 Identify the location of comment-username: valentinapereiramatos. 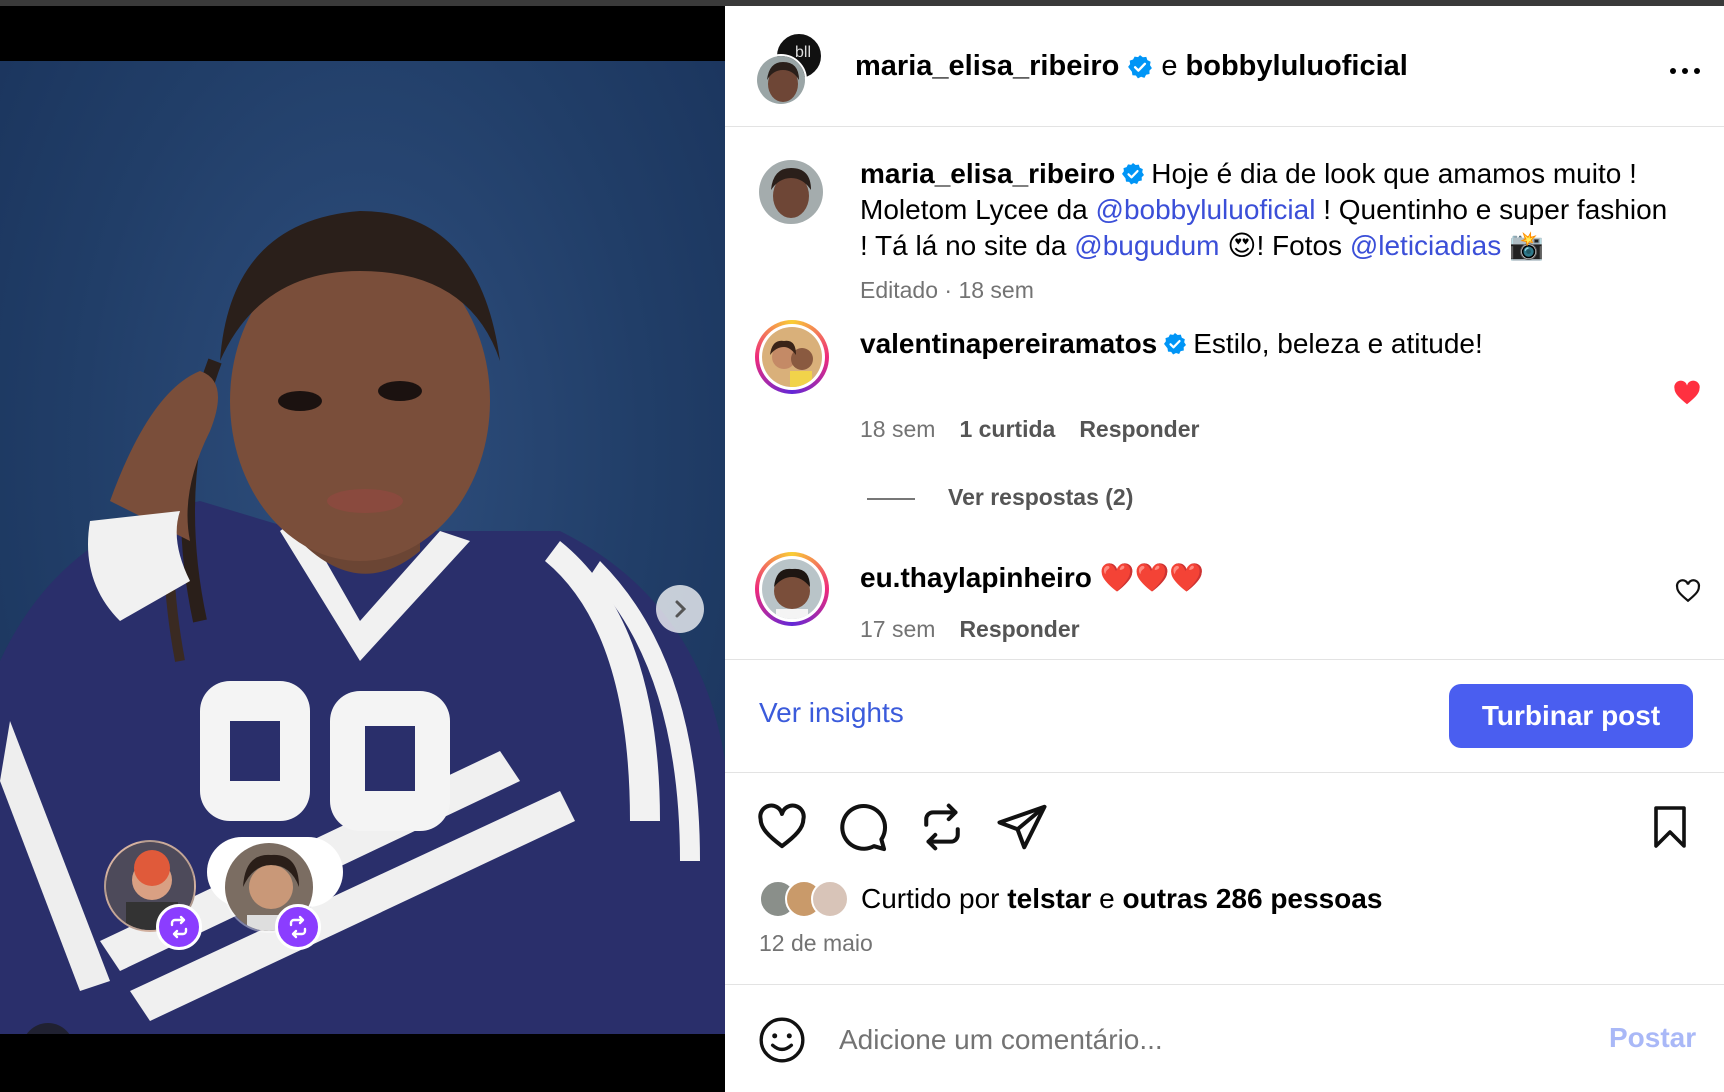
(1008, 343).